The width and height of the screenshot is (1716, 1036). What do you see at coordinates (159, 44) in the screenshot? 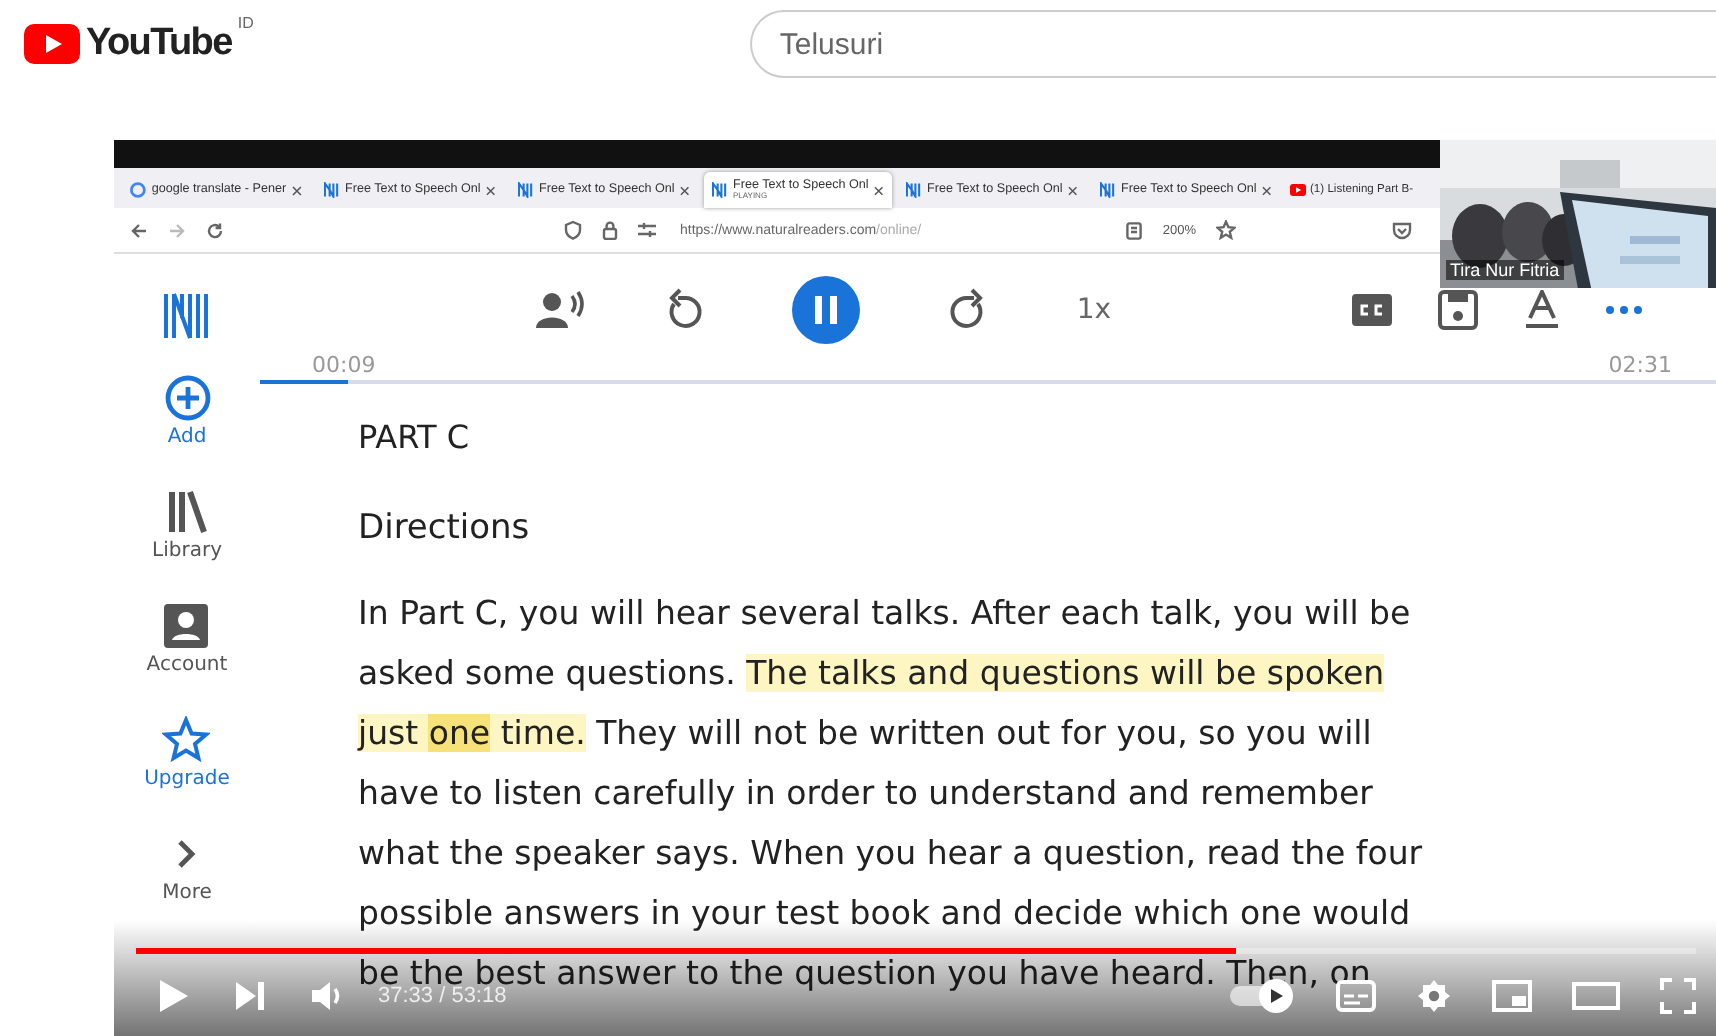
I see `logo-text: YouTube` at bounding box center [159, 44].